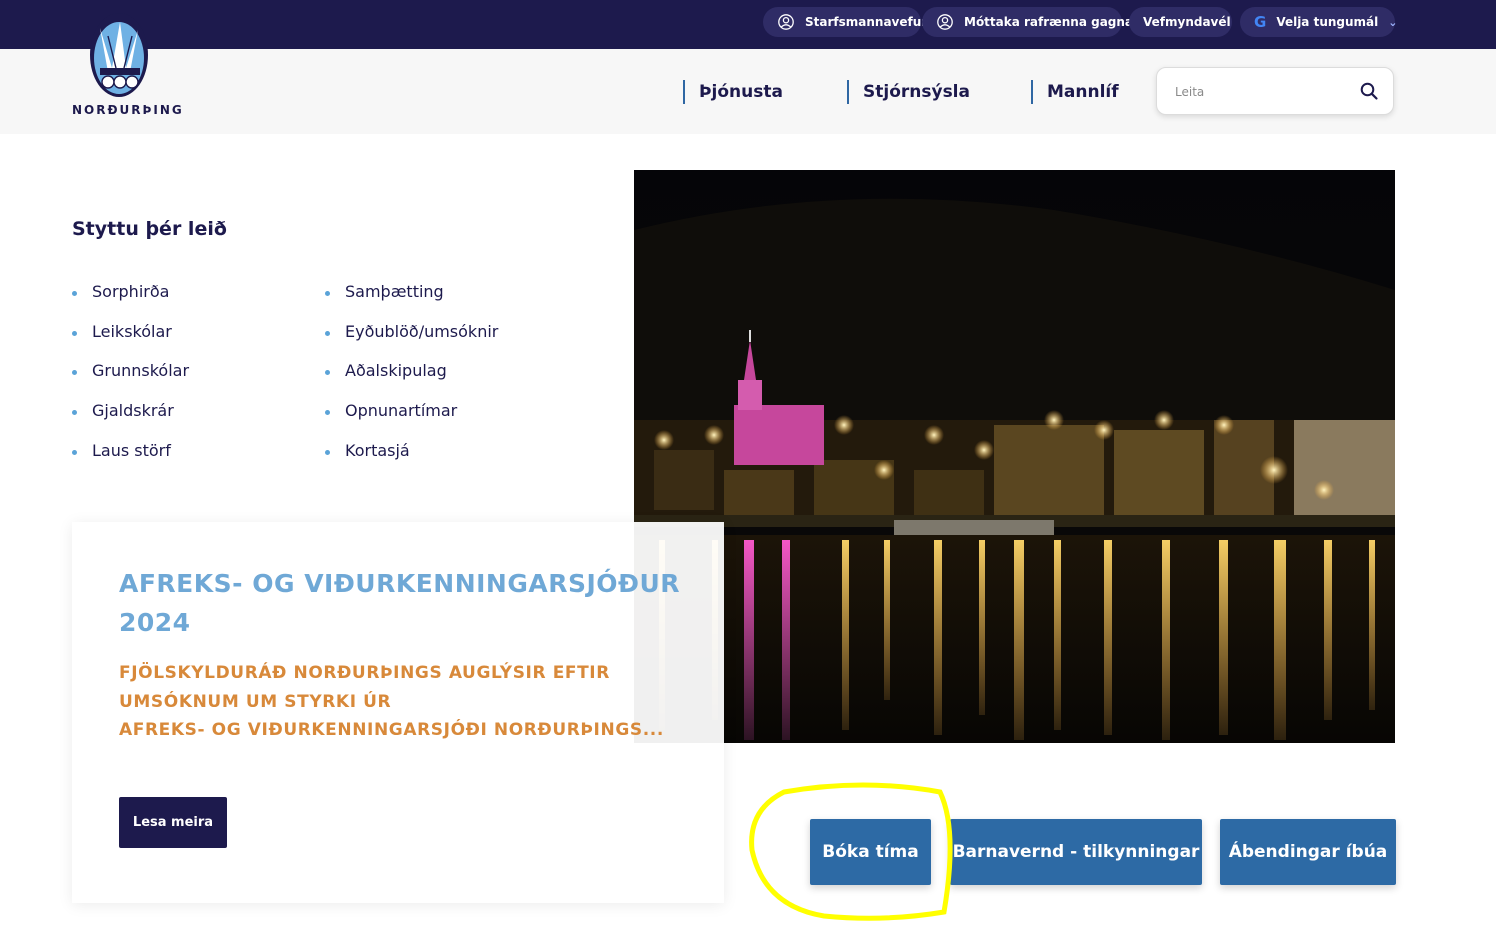 The height and width of the screenshot is (925, 1496). I want to click on shortcut-link: Eyðublöð/umsóknir, so click(411, 342).